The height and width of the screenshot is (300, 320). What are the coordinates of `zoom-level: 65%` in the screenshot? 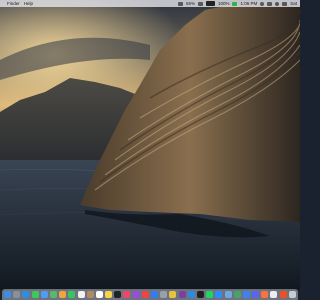 It's located at (190, 3).